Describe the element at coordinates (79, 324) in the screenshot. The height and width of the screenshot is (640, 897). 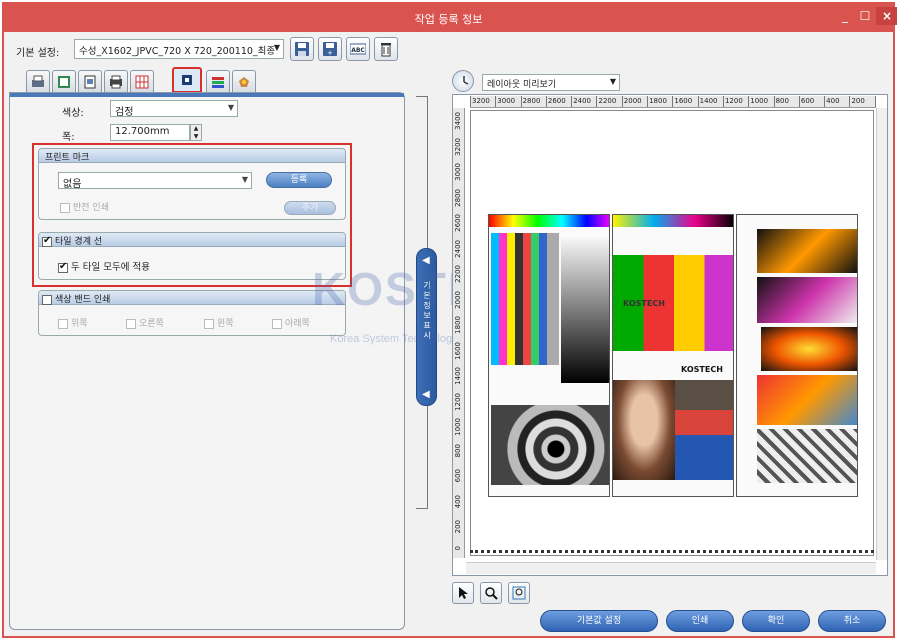
I see `band-top-label: 위쪽` at that location.